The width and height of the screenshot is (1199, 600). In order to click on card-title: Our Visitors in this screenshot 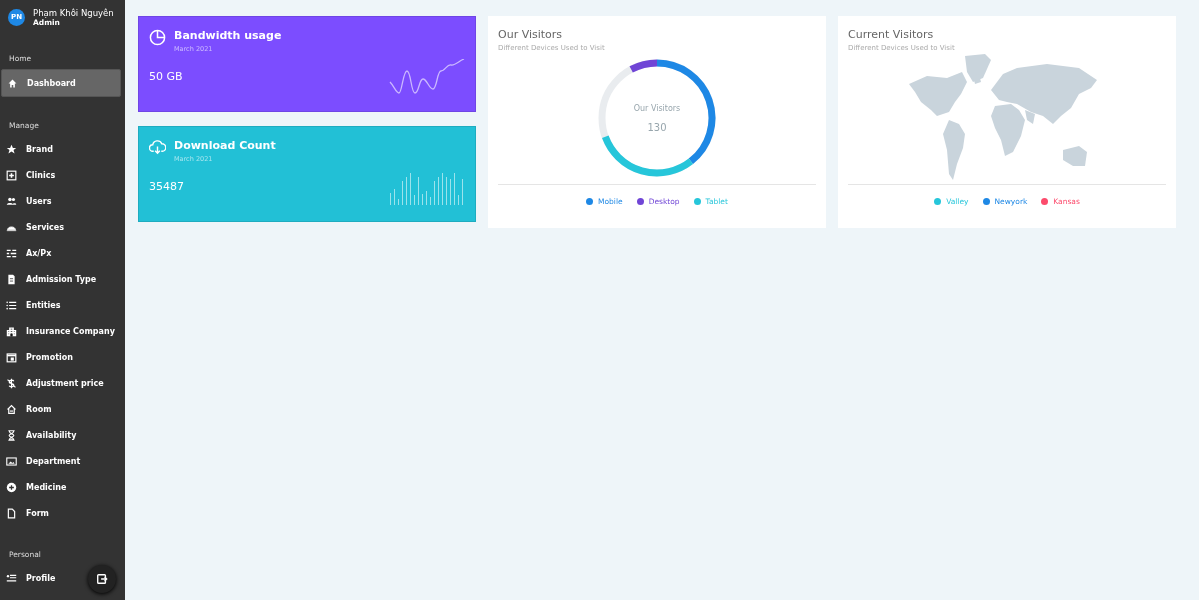, I will do `click(531, 34)`.